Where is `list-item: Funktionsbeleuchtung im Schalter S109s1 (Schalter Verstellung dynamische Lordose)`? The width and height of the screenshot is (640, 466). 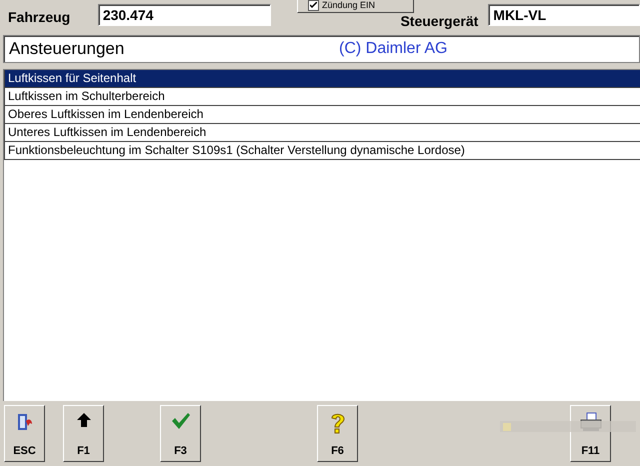 list-item: Funktionsbeleuchtung im Schalter S109s1 (Schalter Verstellung dynamische Lordose) is located at coordinates (322, 151).